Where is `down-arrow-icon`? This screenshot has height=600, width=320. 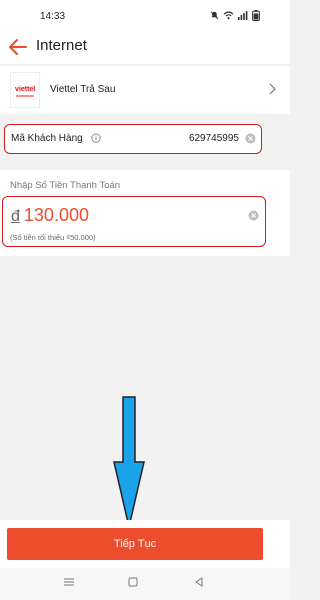
down-arrow-icon is located at coordinates (129, 462).